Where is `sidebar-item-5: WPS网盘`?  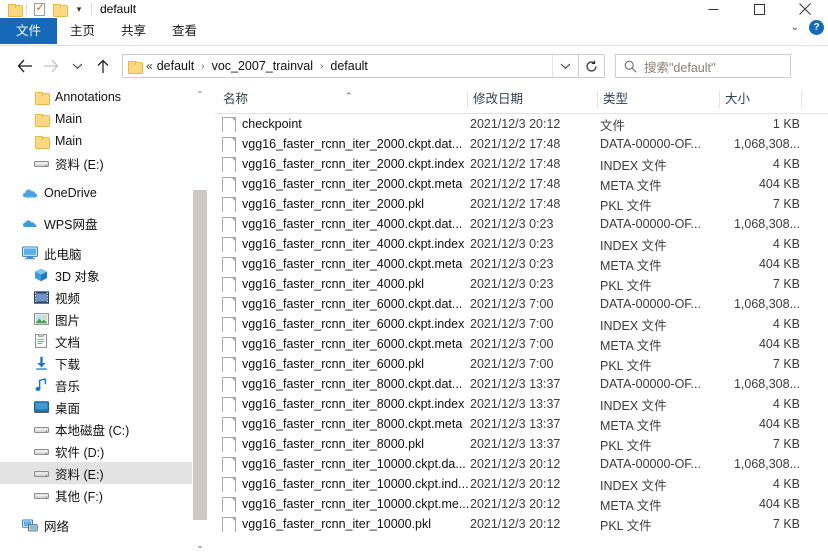 sidebar-item-5: WPS网盘 is located at coordinates (96, 223).